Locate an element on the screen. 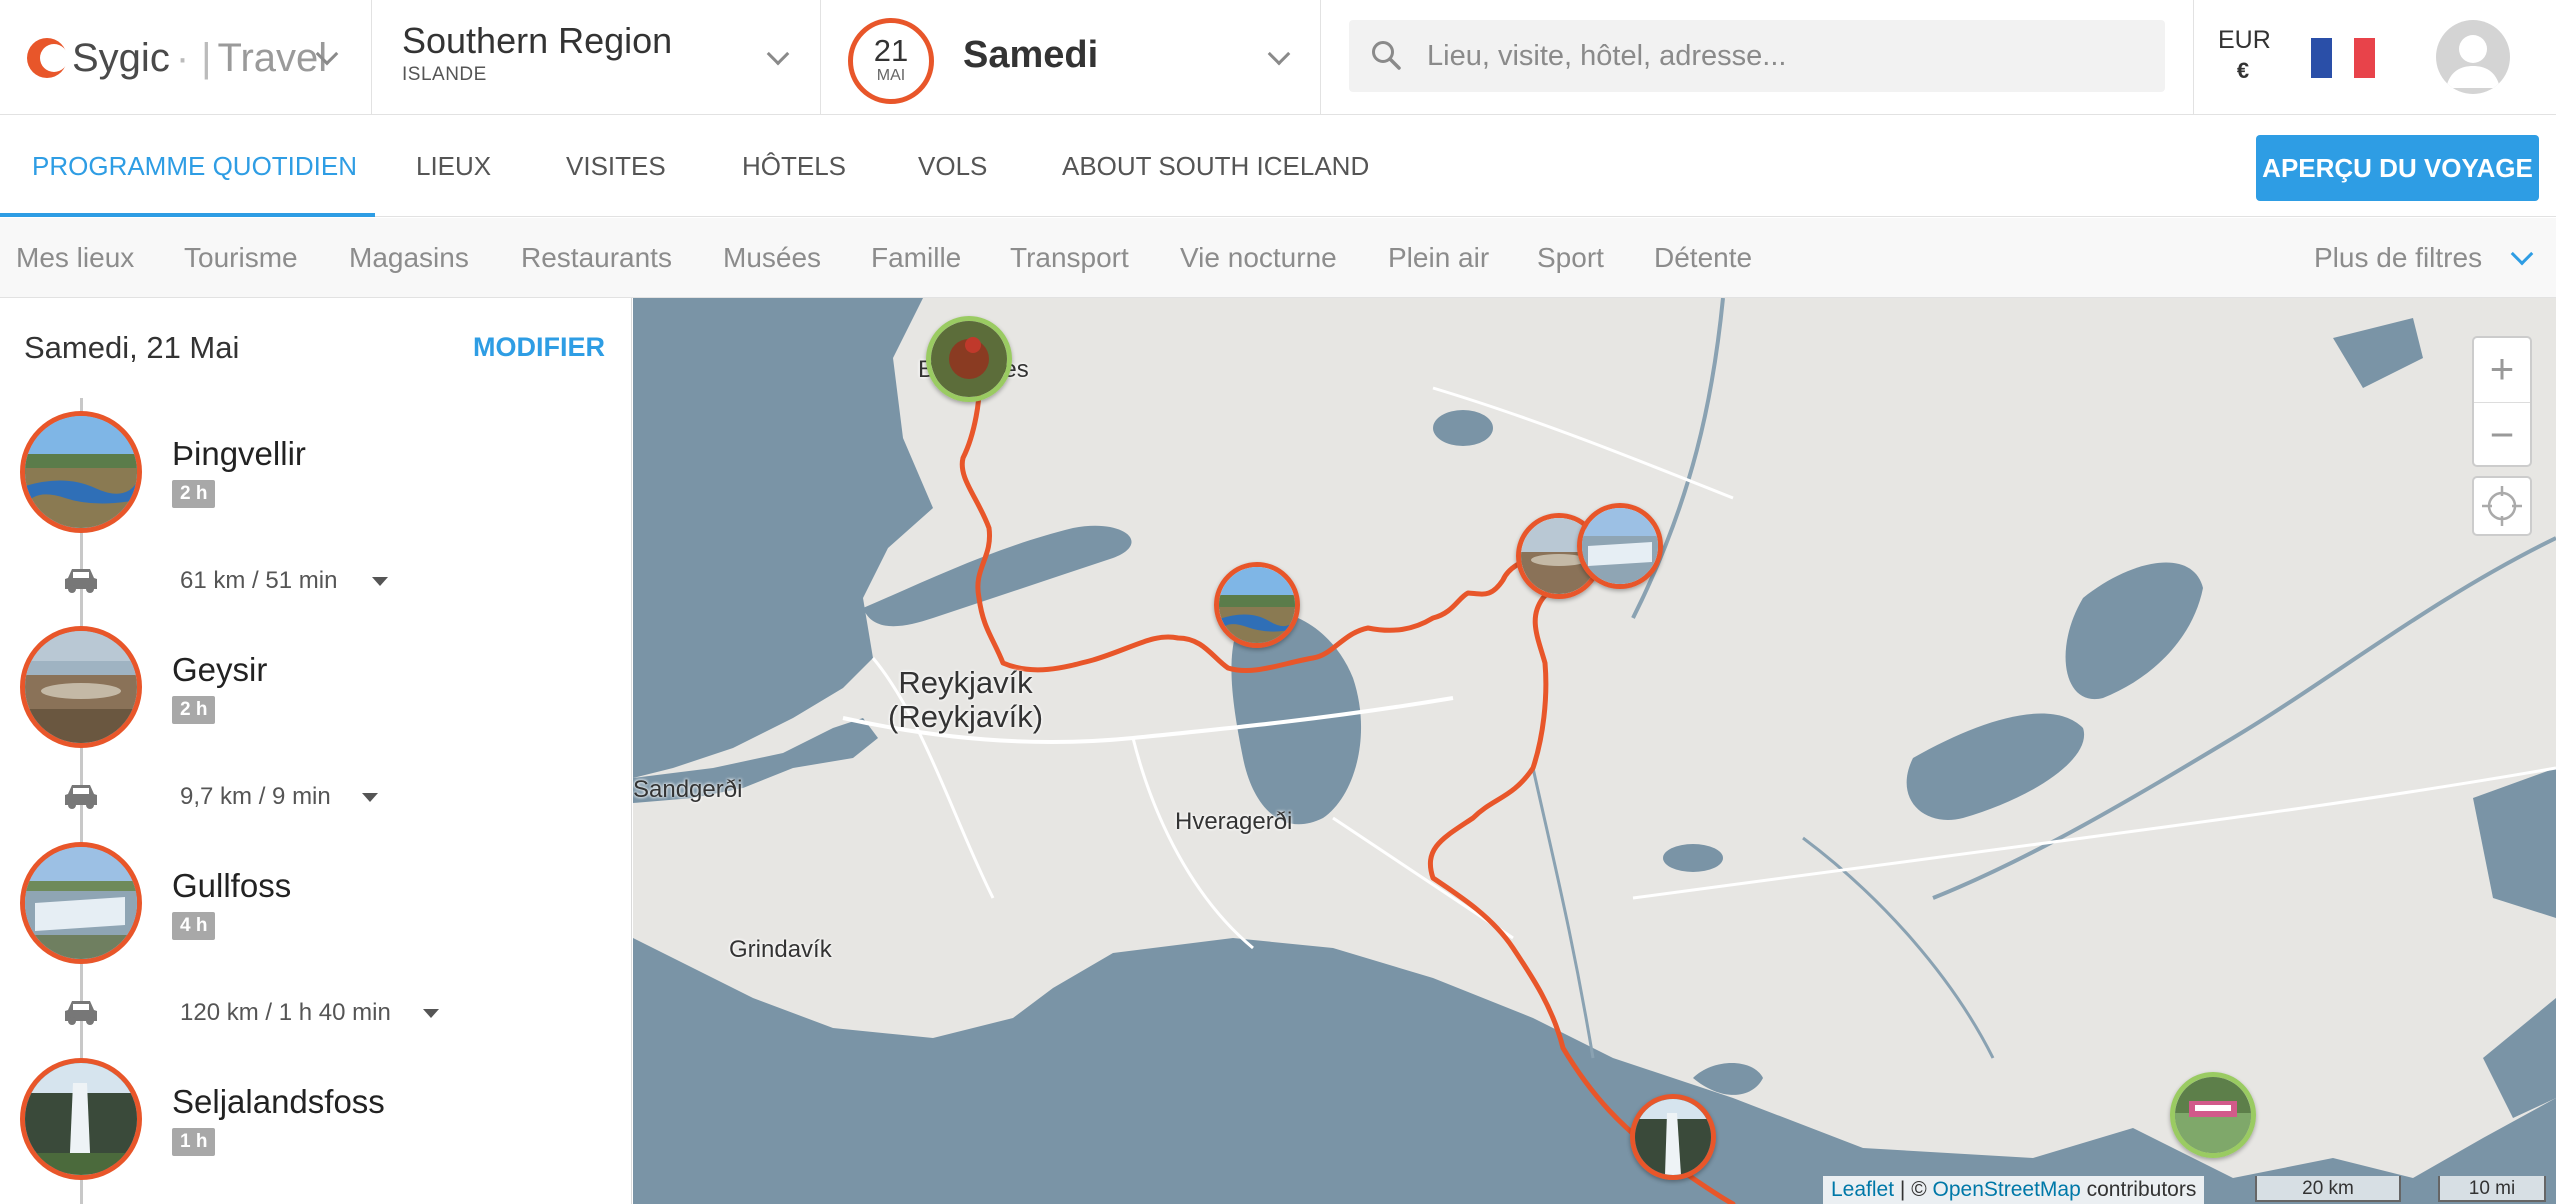 Image resolution: width=2556 pixels, height=1204 pixels. filter-tourism: Tourisme is located at coordinates (241, 258).